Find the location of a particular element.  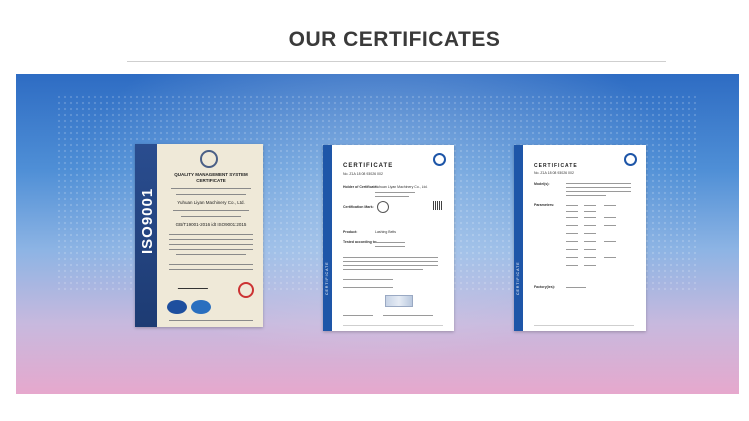

red-stamp-icon is located at coordinates (246, 290).